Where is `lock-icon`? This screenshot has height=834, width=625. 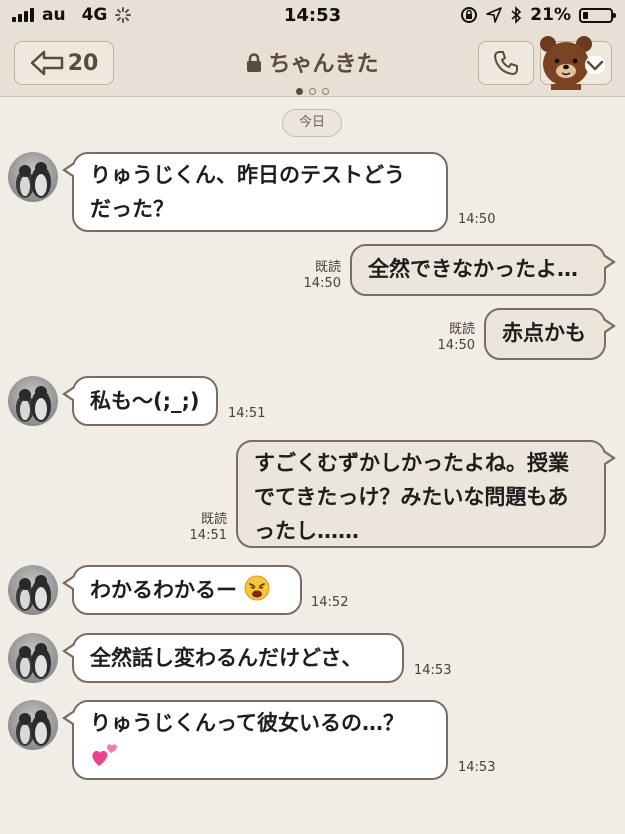 lock-icon is located at coordinates (254, 62).